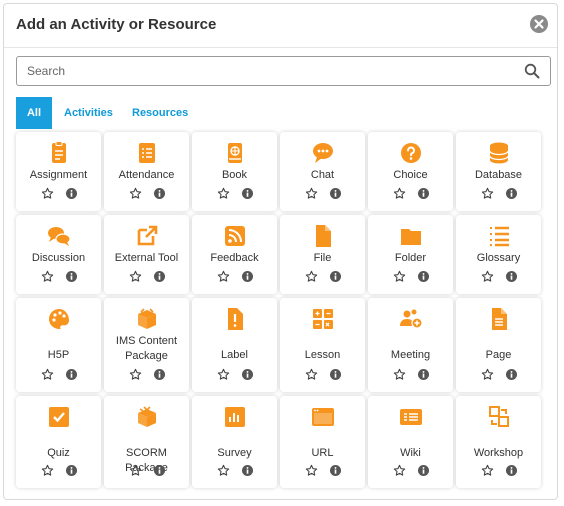 This screenshot has width=564, height=506. Describe the element at coordinates (235, 236) in the screenshot. I see `feedback-icon` at that location.